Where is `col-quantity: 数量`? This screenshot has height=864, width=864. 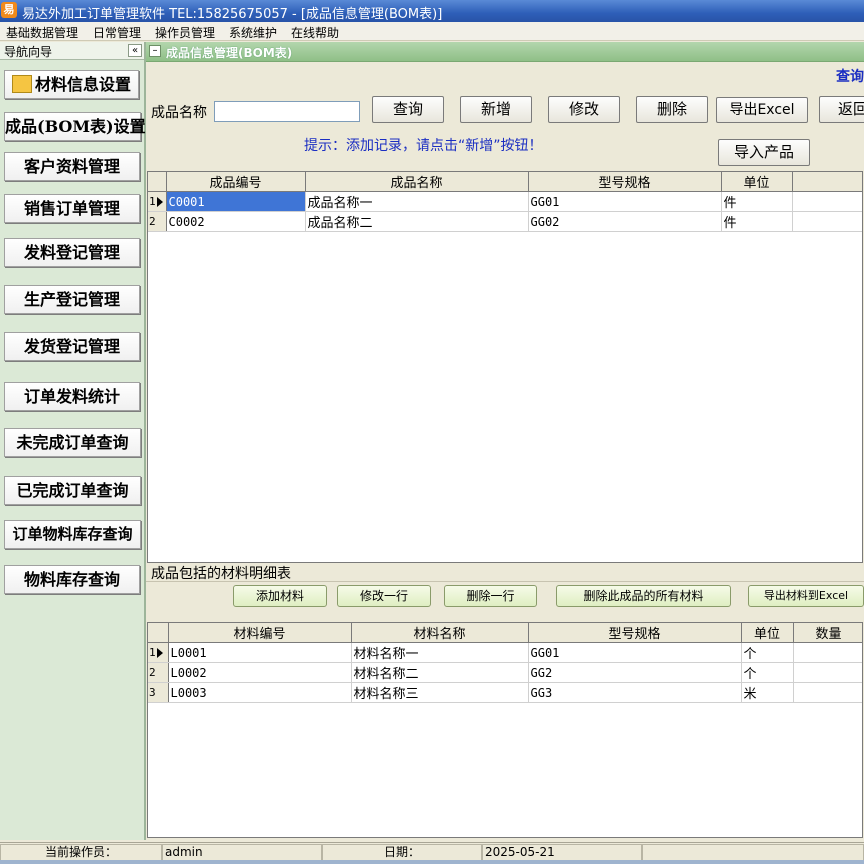 col-quantity: 数量 is located at coordinates (827, 633).